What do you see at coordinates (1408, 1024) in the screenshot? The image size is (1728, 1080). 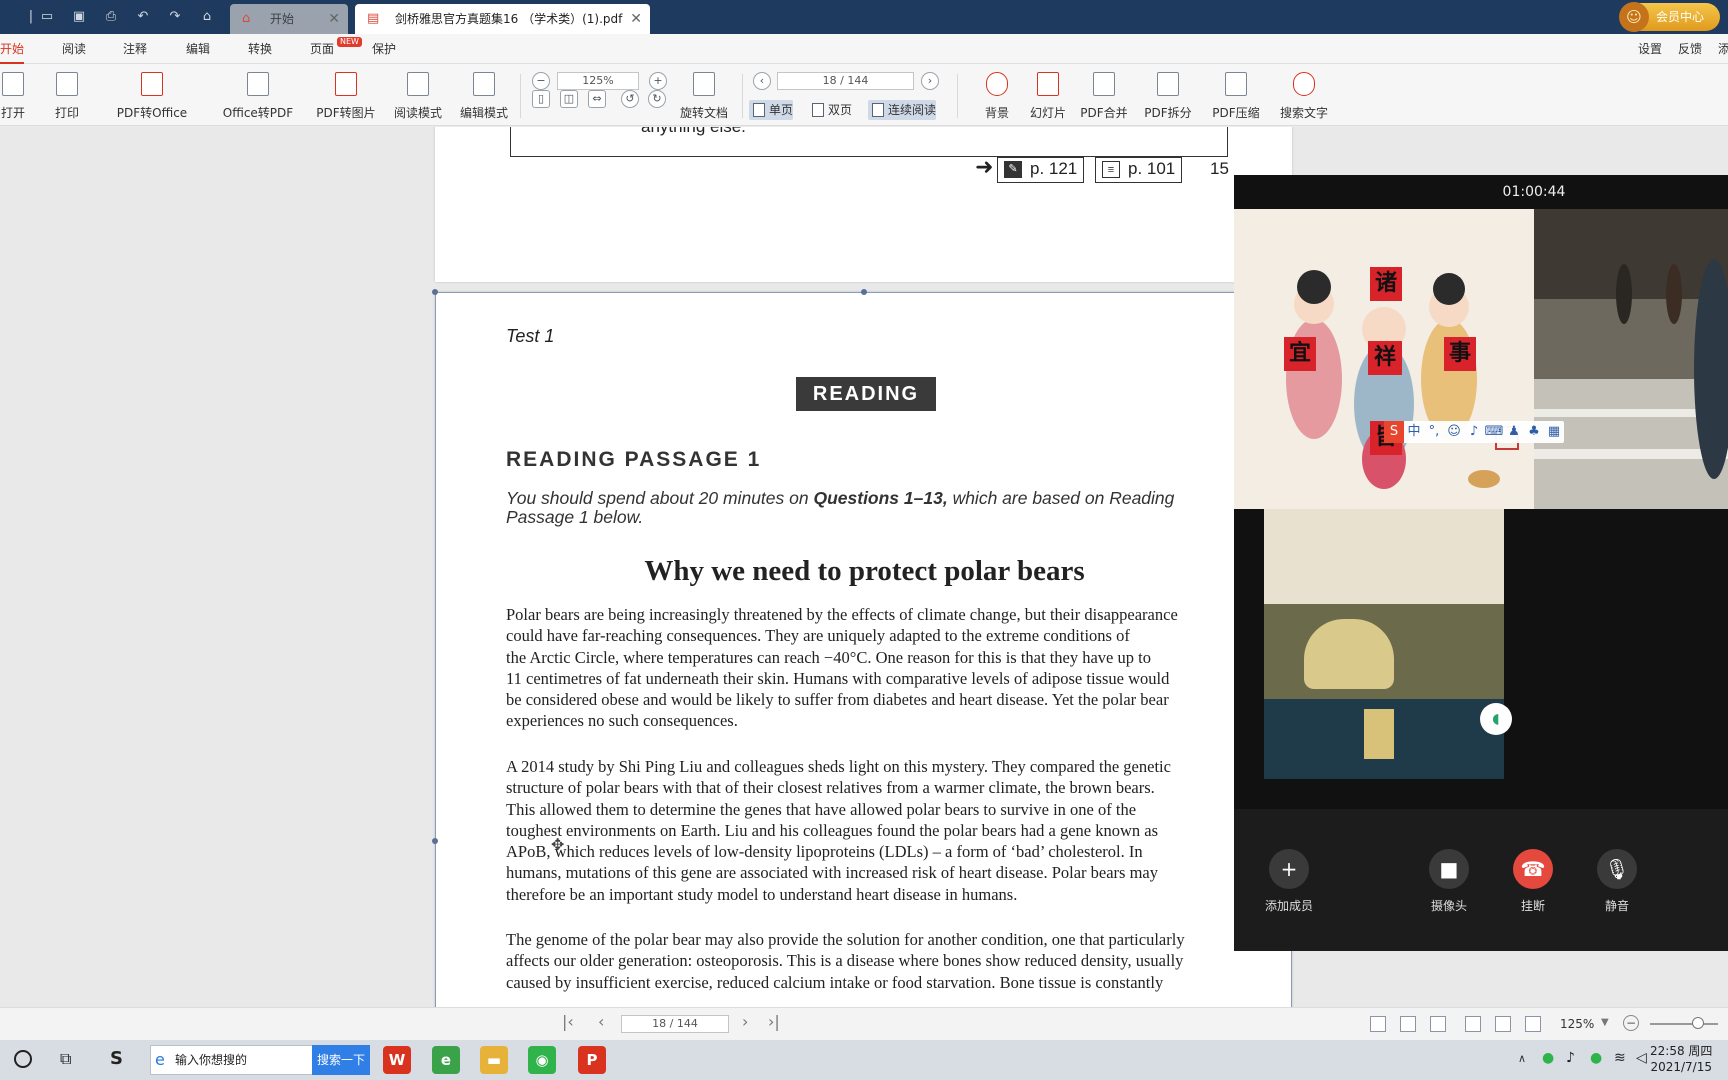 I see `fit-page-icon` at bounding box center [1408, 1024].